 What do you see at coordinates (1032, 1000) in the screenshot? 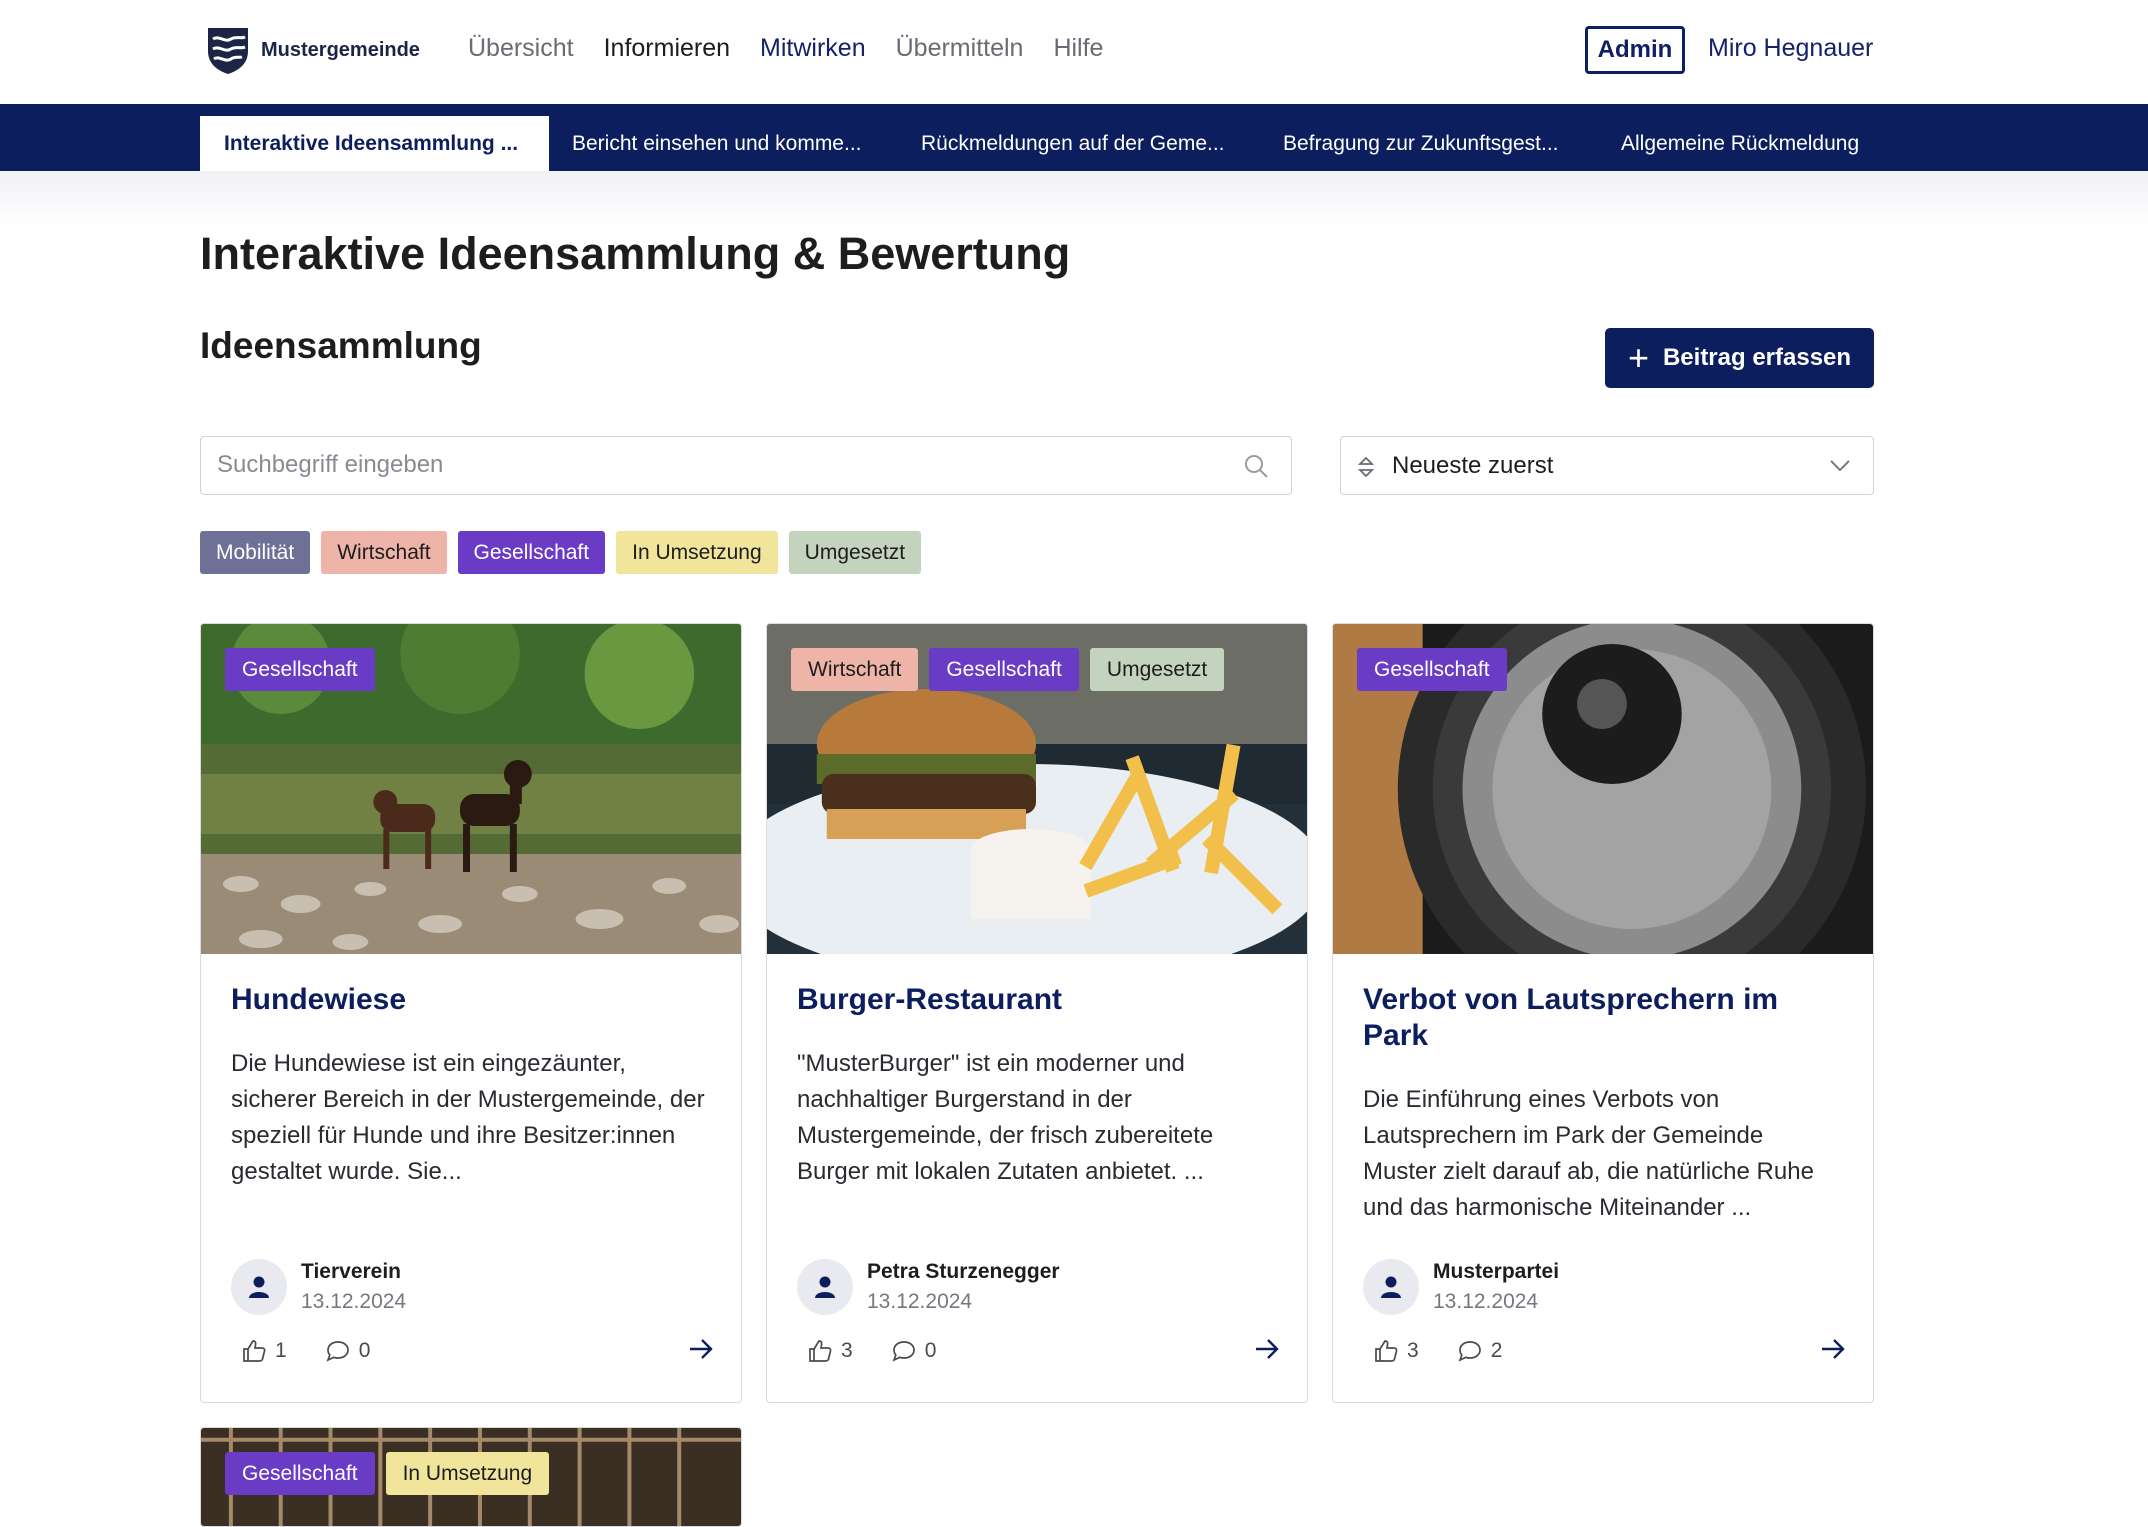
I see `card-title: Burger-Restaurant` at bounding box center [1032, 1000].